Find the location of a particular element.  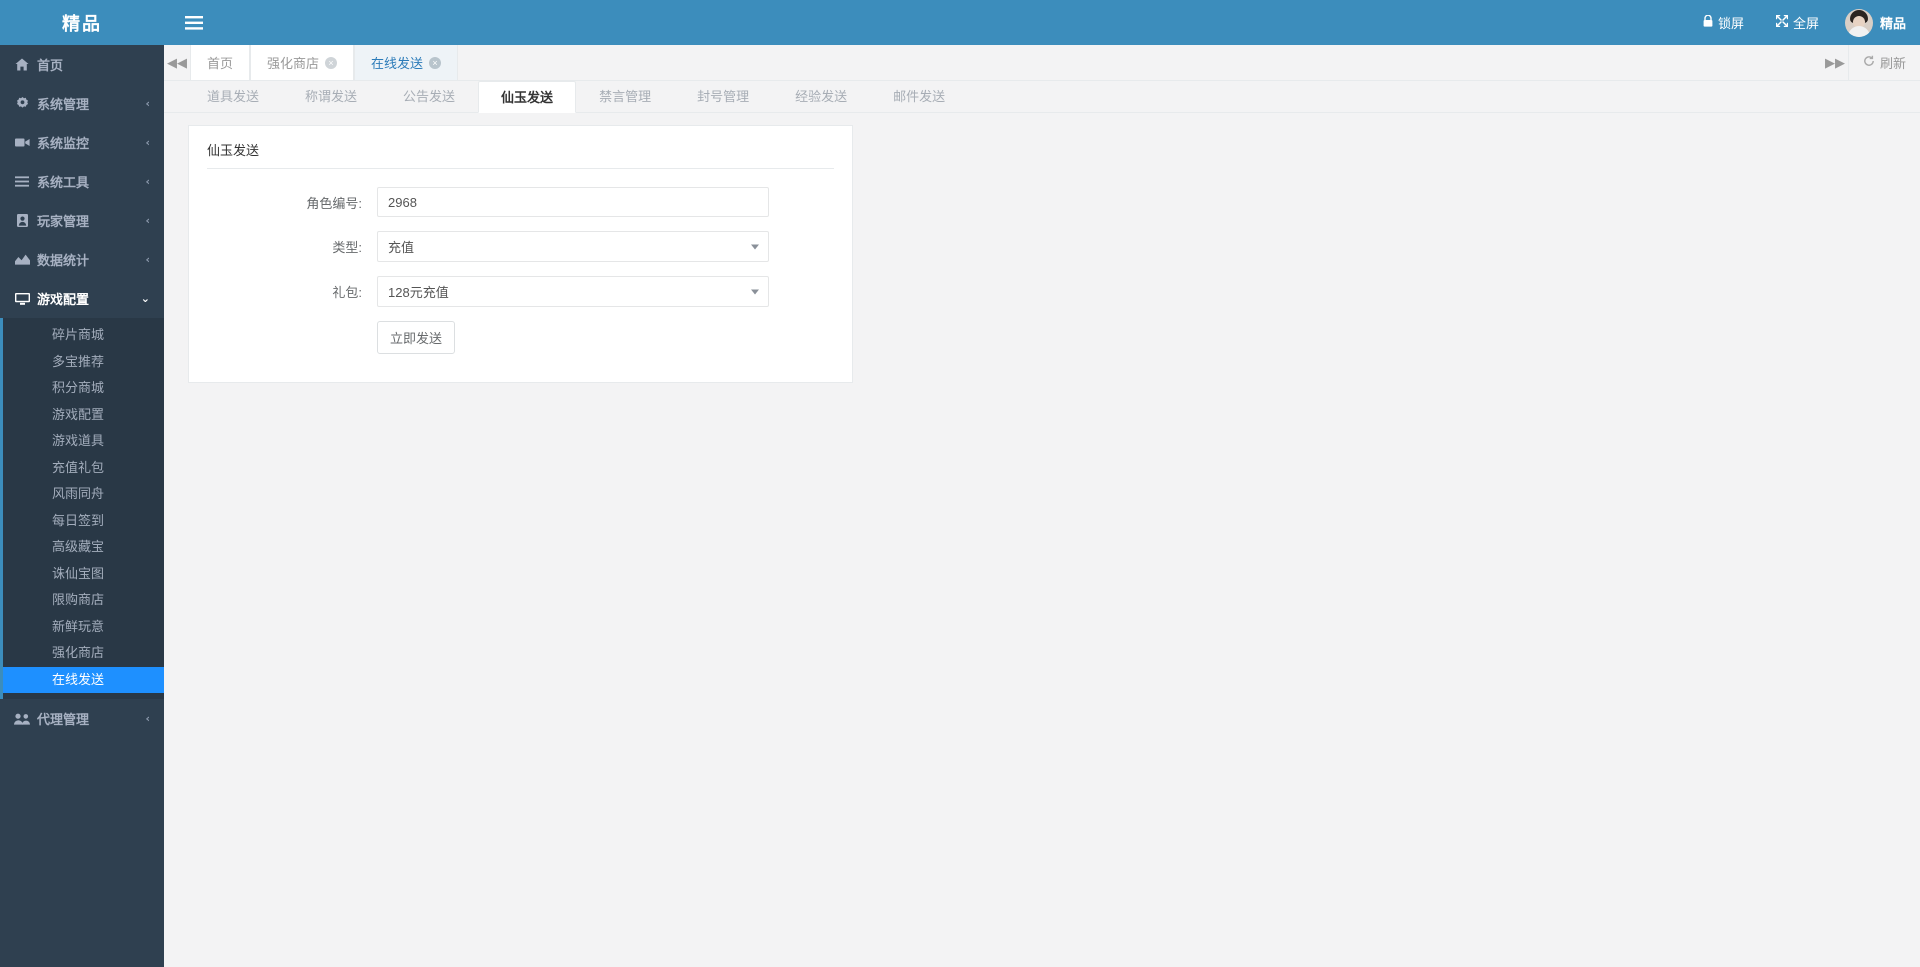

submenu-item: 多宝推荐 is located at coordinates (82, 362).